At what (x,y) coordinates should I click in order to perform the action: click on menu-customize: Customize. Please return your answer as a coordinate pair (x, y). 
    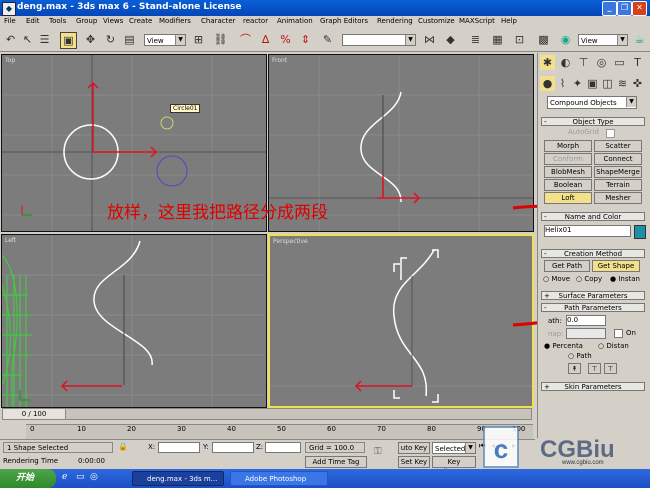
    Looking at the image, I should click on (436, 21).